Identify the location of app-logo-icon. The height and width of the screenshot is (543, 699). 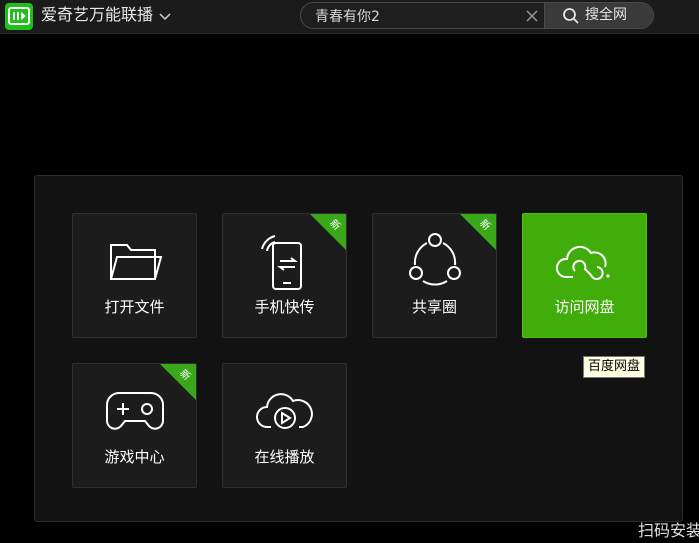
(19, 16).